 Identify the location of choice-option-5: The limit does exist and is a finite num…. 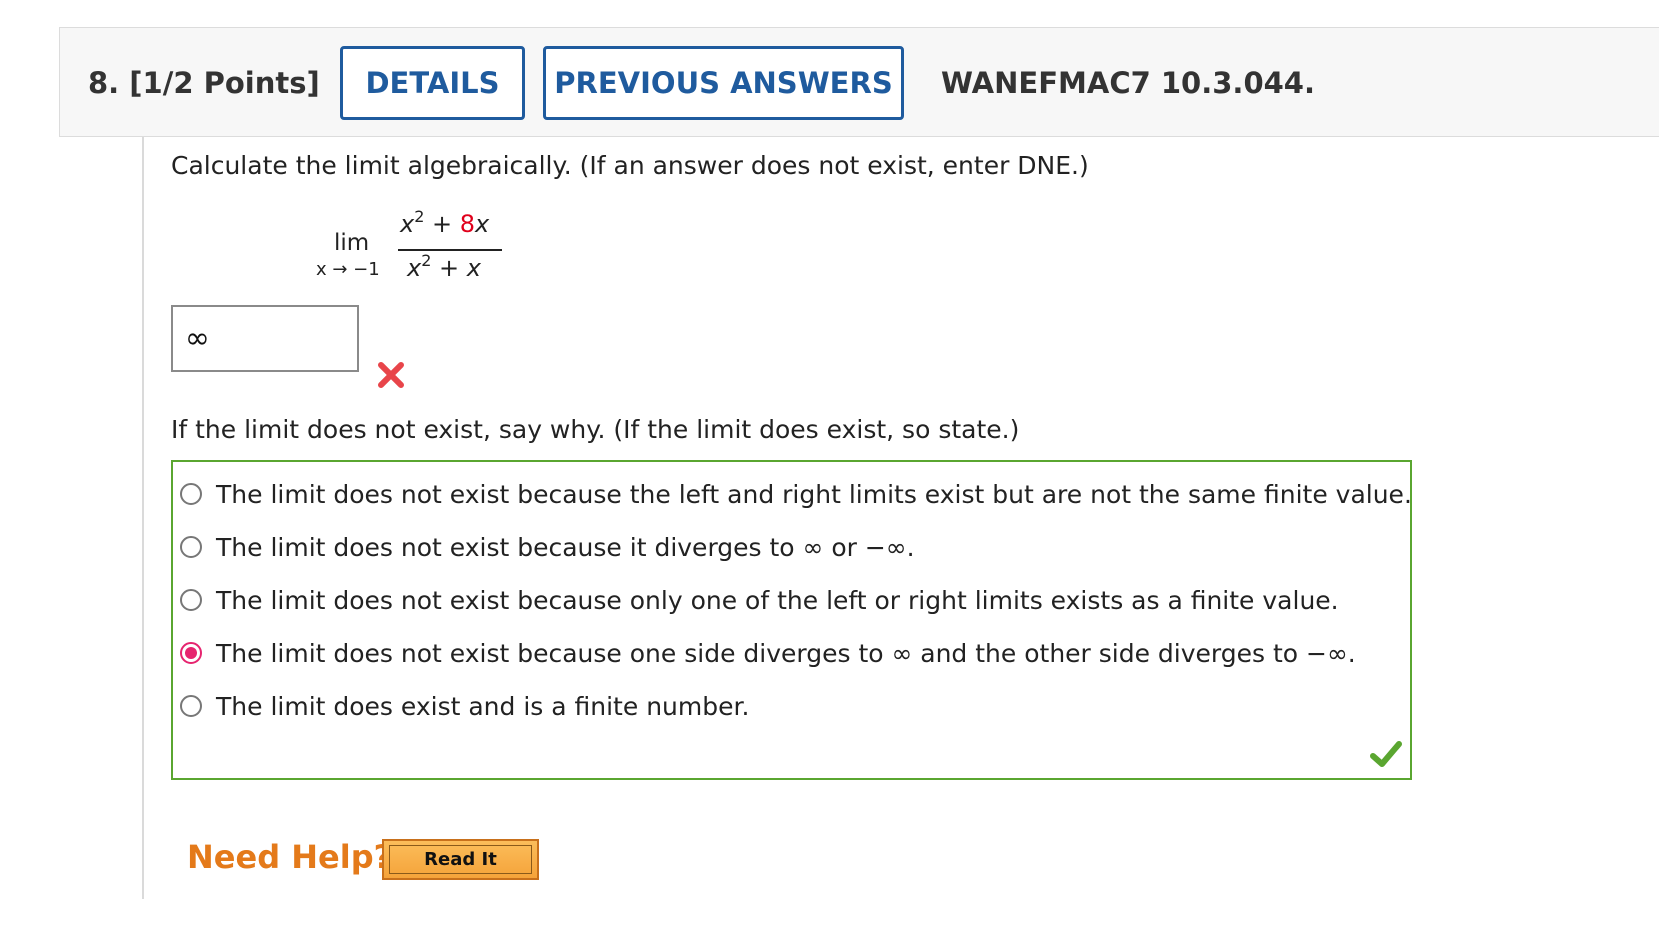
(464, 706).